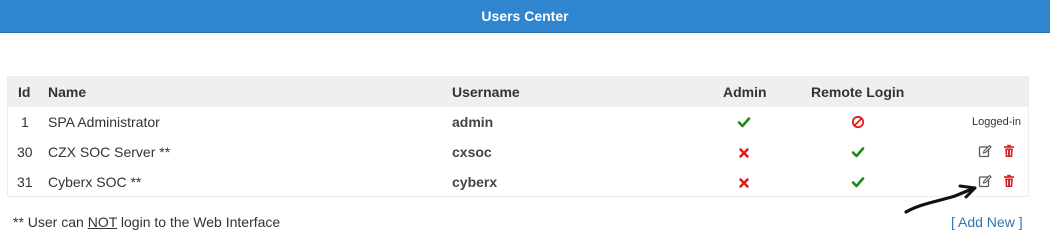  I want to click on column-header-name: Name, so click(67, 92).